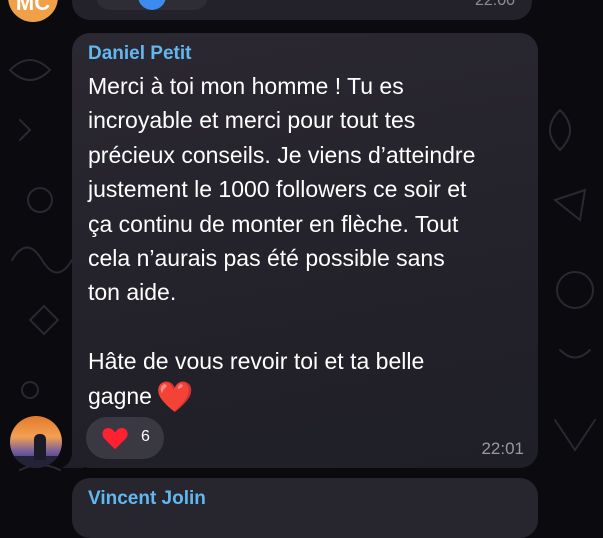 Image resolution: width=603 pixels, height=538 pixels. I want to click on heart-reaction-chip: 6, so click(125, 438).